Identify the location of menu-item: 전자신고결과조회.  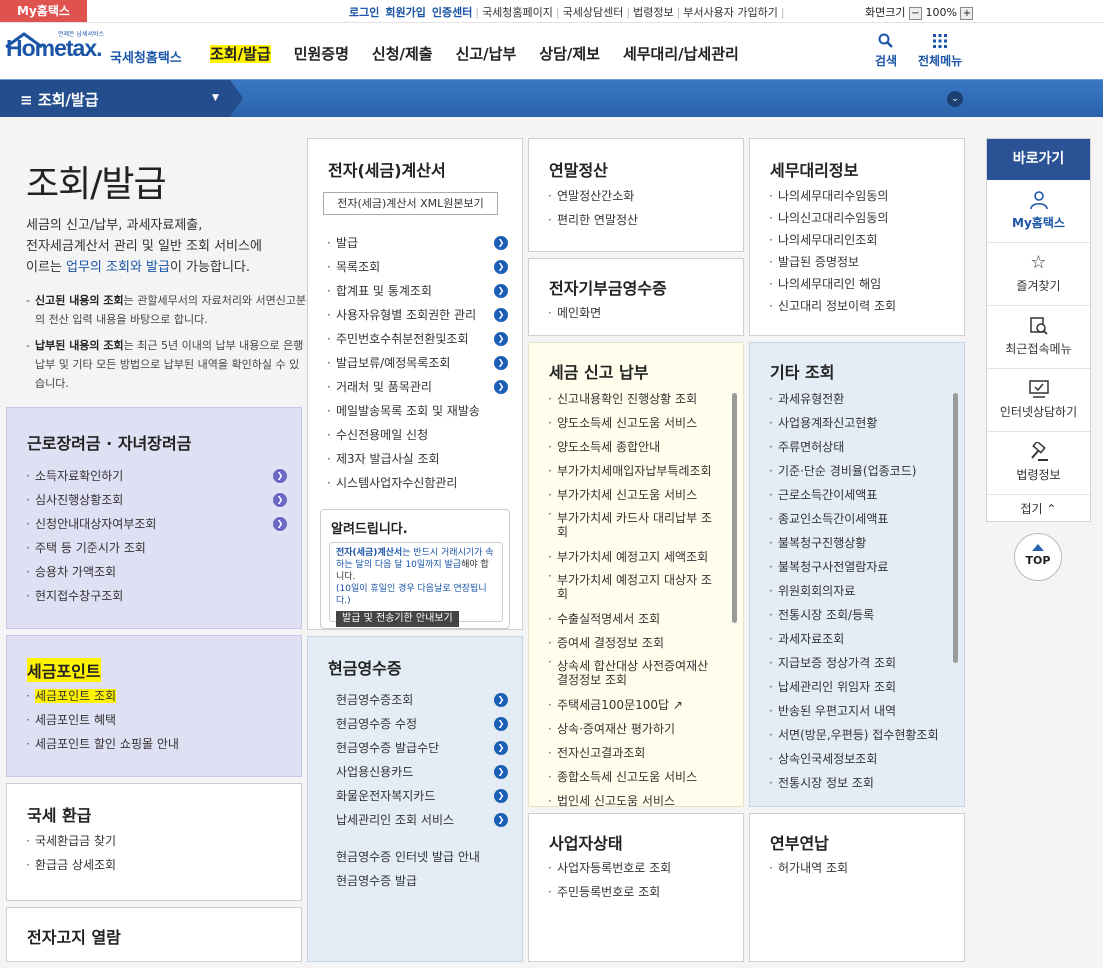
(635, 753).